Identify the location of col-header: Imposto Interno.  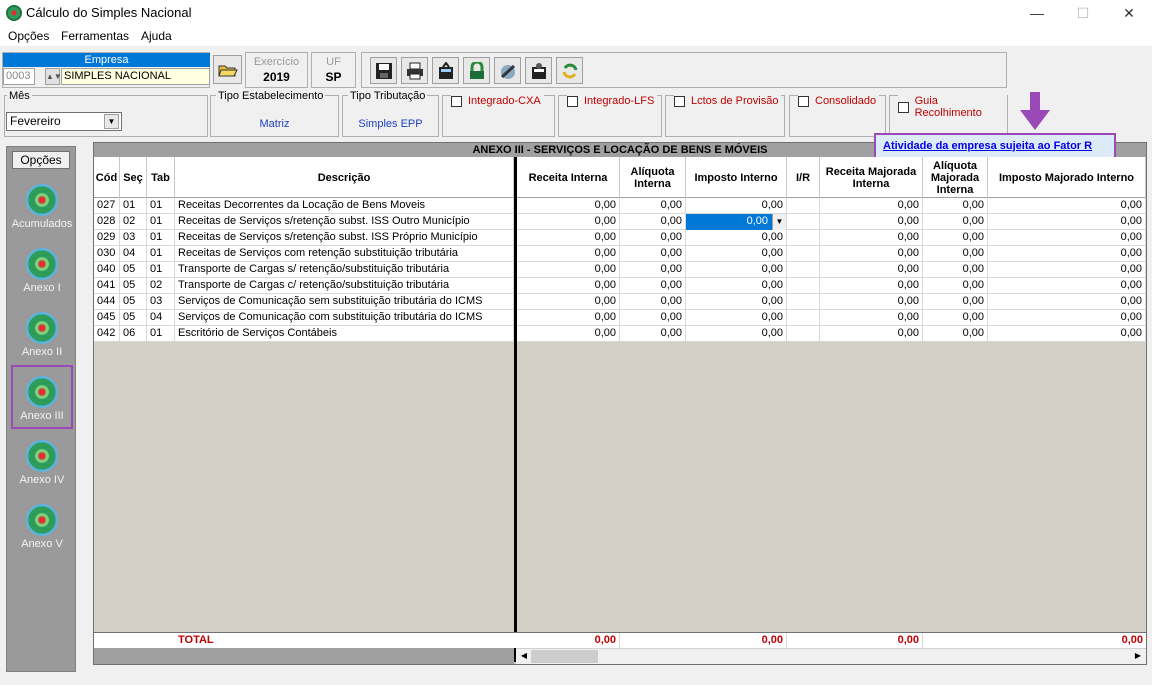
(736, 177).